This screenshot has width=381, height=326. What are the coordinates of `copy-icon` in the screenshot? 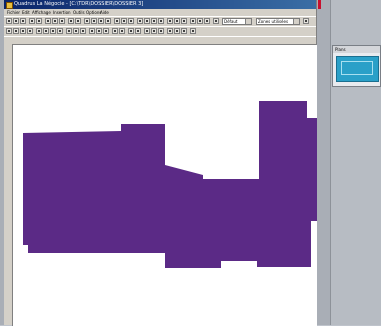 It's located at (55, 21).